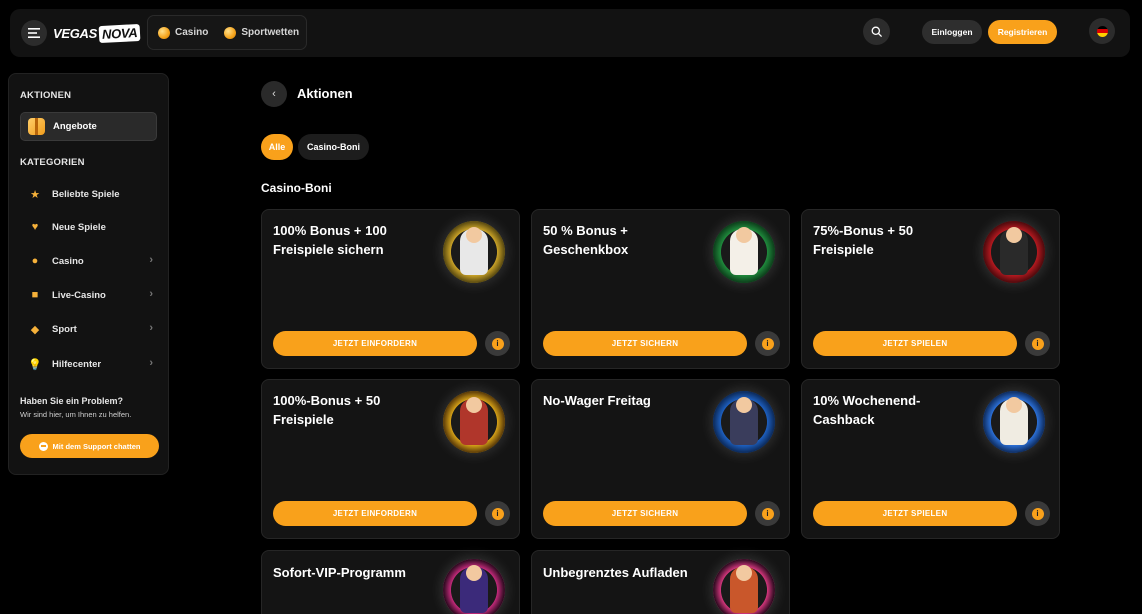 The width and height of the screenshot is (1142, 614). What do you see at coordinates (597, 400) in the screenshot?
I see `promo-title: No-Wager Freitag` at bounding box center [597, 400].